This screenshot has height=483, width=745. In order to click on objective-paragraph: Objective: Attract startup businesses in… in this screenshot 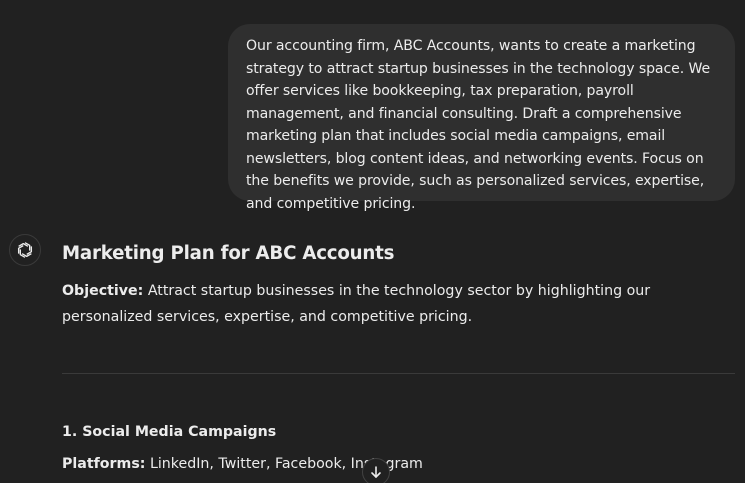, I will do `click(382, 304)`.